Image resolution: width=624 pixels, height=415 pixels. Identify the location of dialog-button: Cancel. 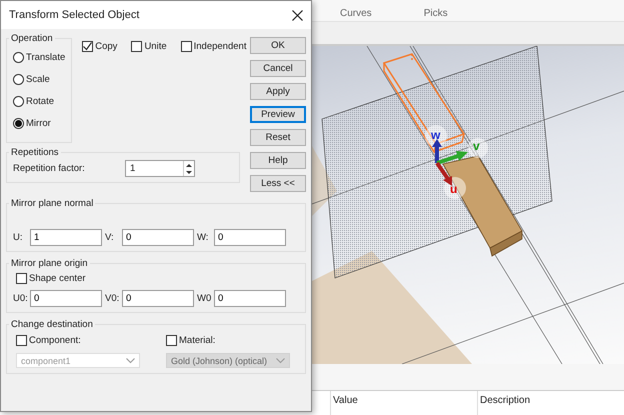
(278, 68).